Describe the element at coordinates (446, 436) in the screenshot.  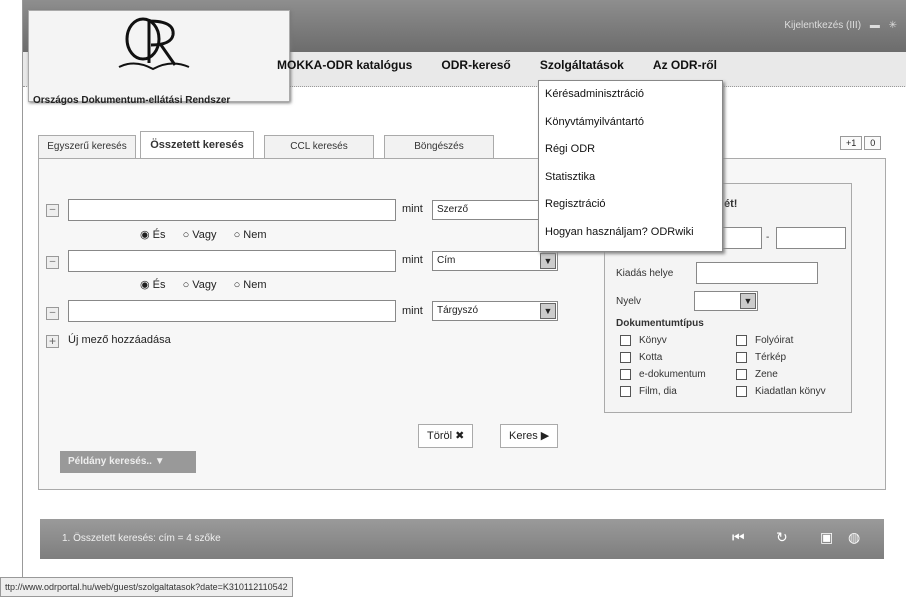
I see `clear-button: Töröl ✖` at that location.